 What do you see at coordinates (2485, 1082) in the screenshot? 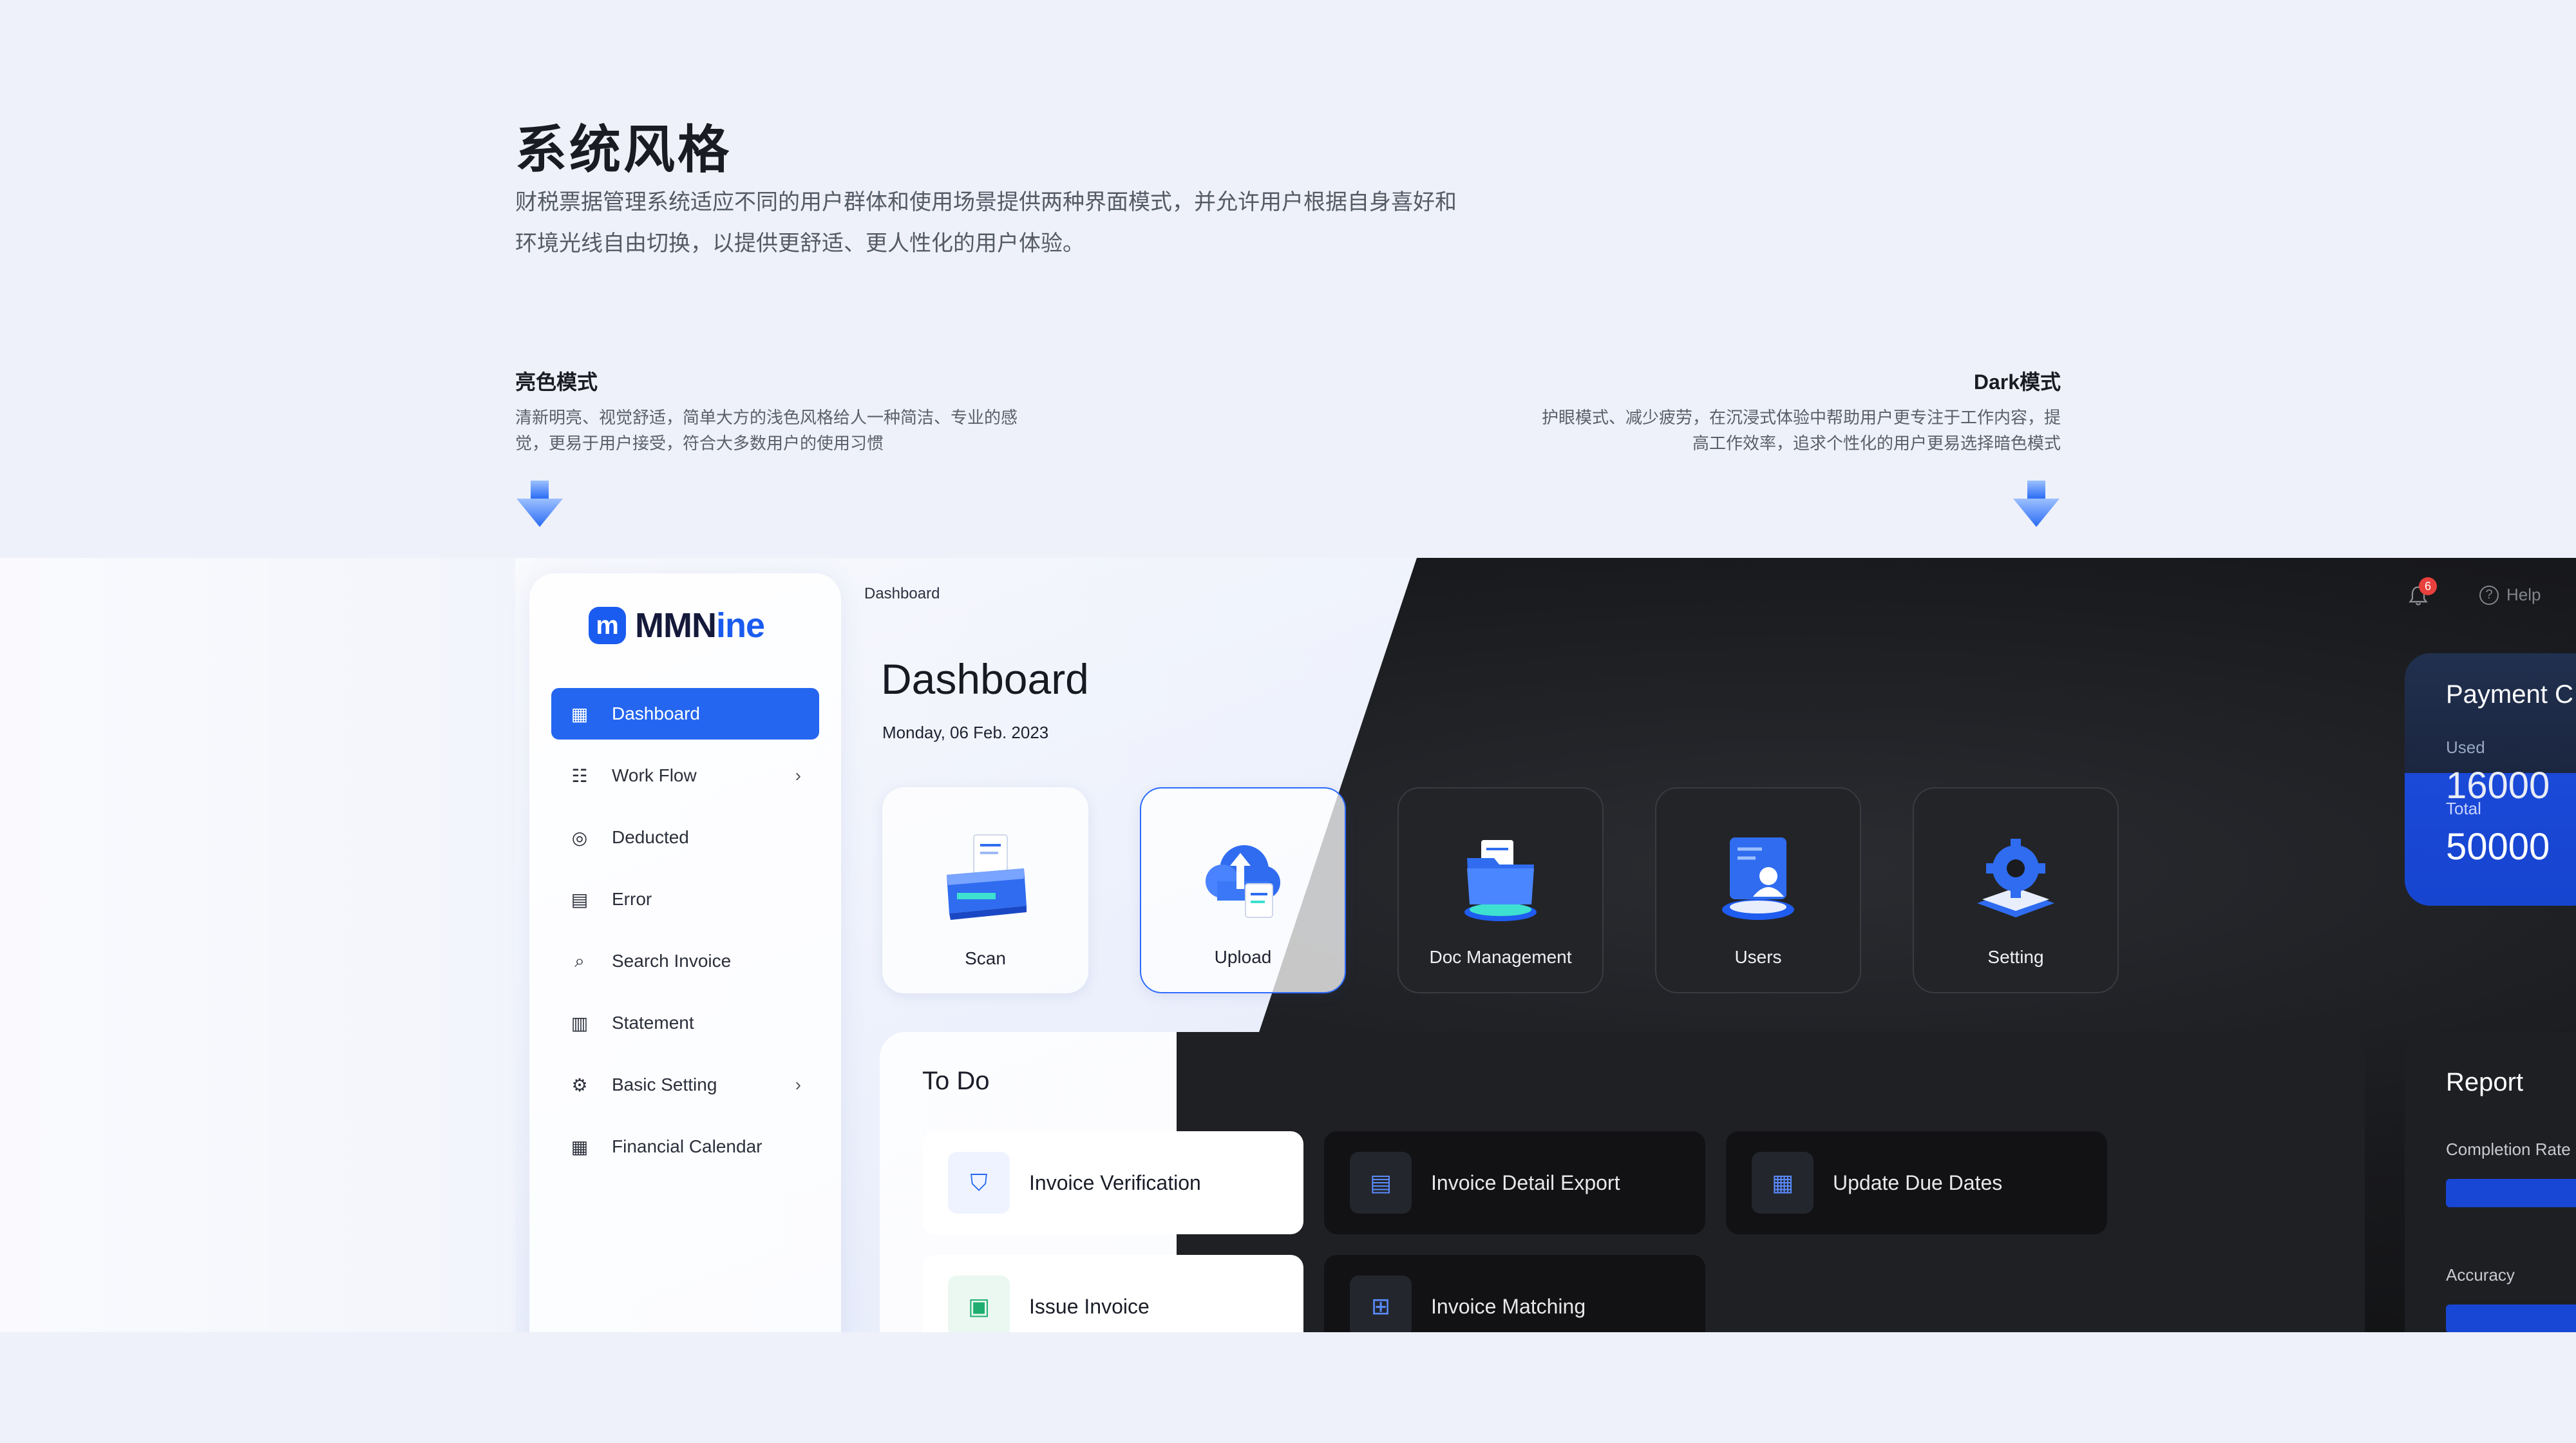
I see `report-title: Report` at bounding box center [2485, 1082].